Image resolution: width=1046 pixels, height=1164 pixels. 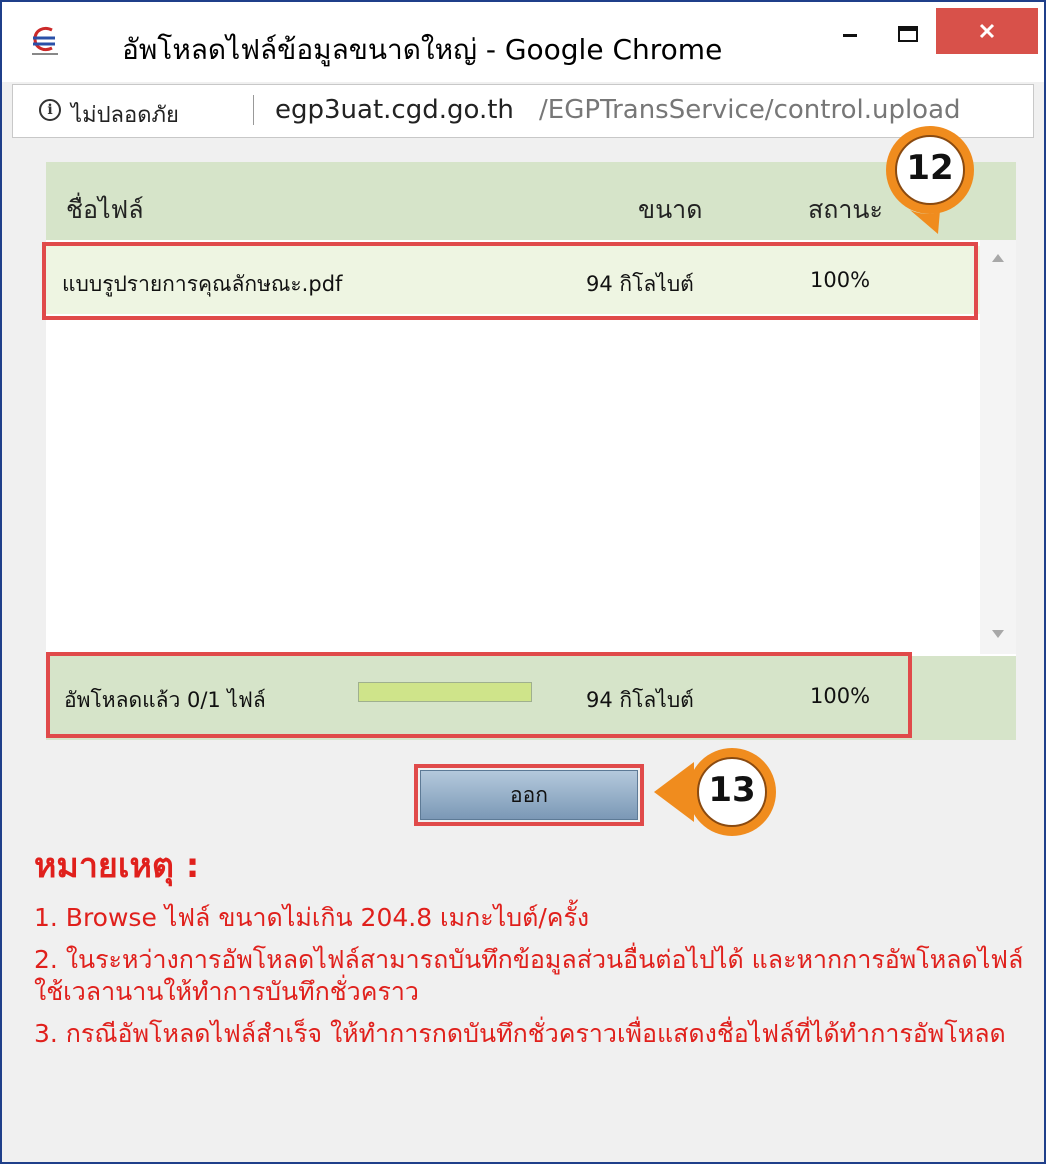 What do you see at coordinates (510, 281) in the screenshot?
I see `highlight-file-row` at bounding box center [510, 281].